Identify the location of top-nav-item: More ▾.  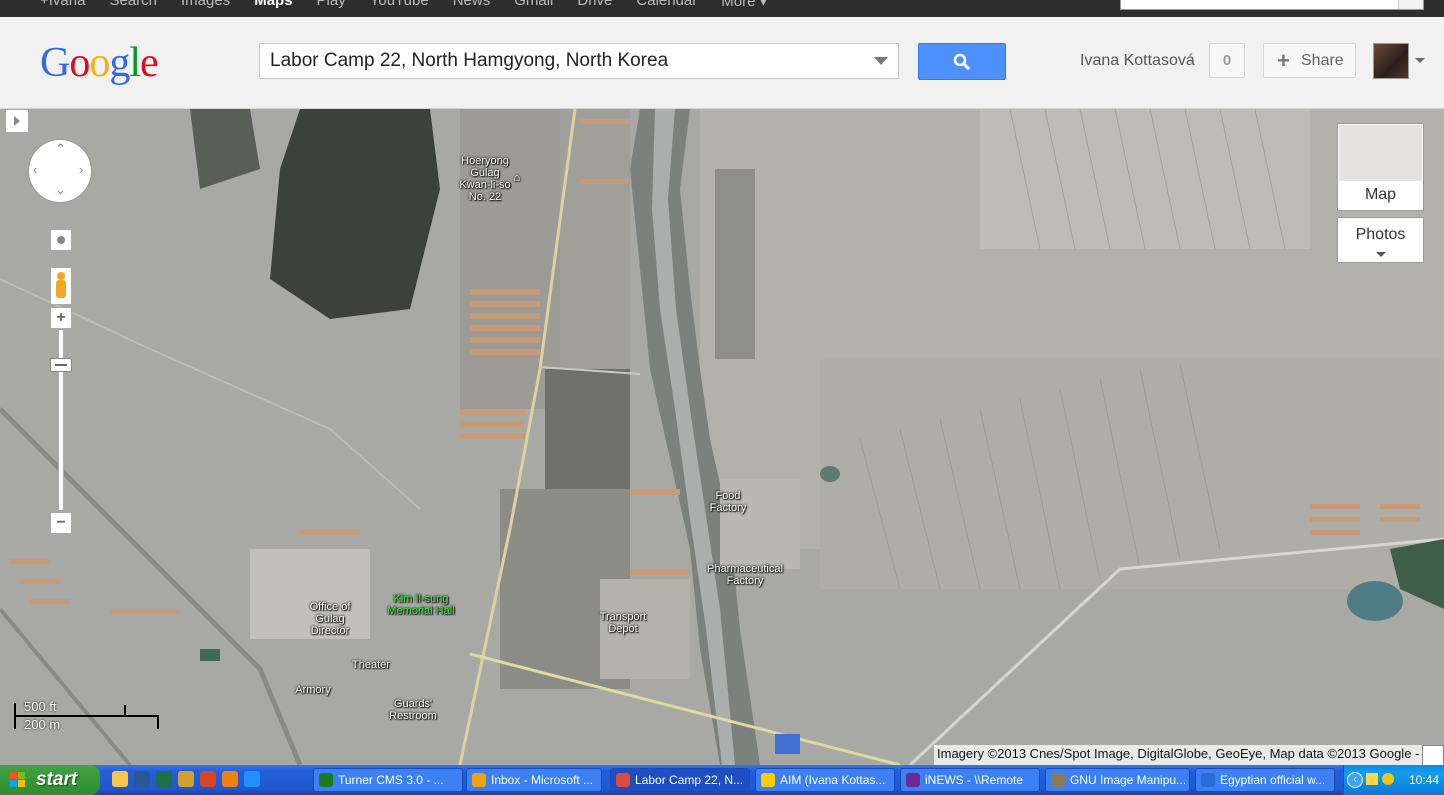
(744, 5).